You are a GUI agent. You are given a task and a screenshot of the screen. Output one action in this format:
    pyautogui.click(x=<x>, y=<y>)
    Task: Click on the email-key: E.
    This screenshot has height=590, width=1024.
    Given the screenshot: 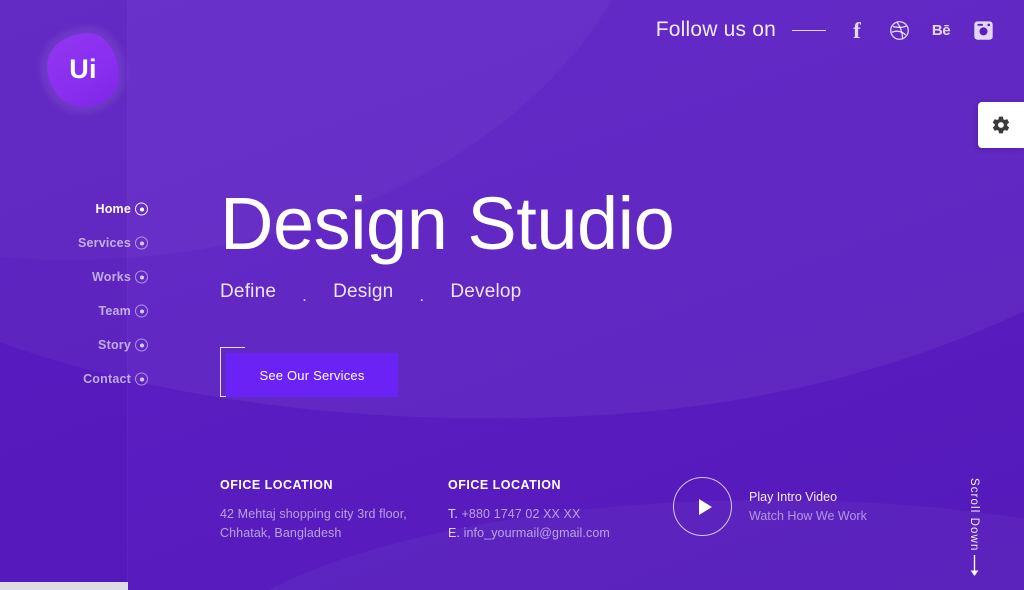 What is the action you would take?
    pyautogui.click(x=454, y=533)
    